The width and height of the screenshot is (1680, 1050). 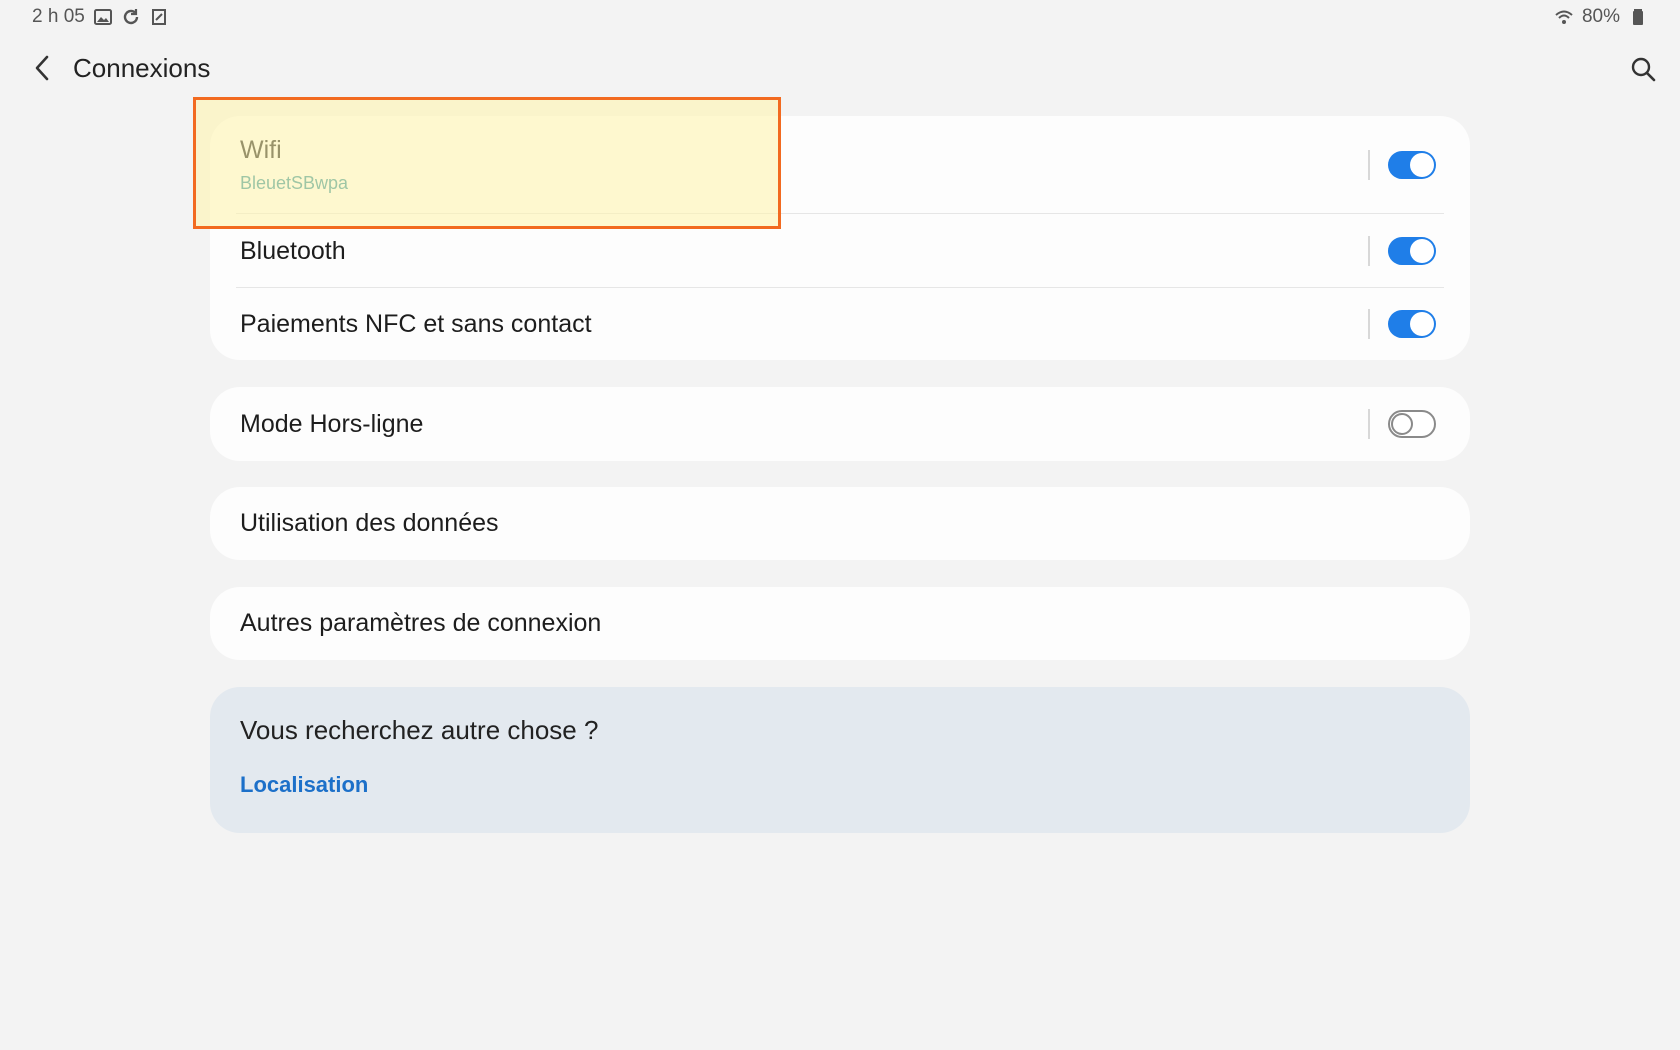 What do you see at coordinates (1638, 17) in the screenshot?
I see `battery-icon` at bounding box center [1638, 17].